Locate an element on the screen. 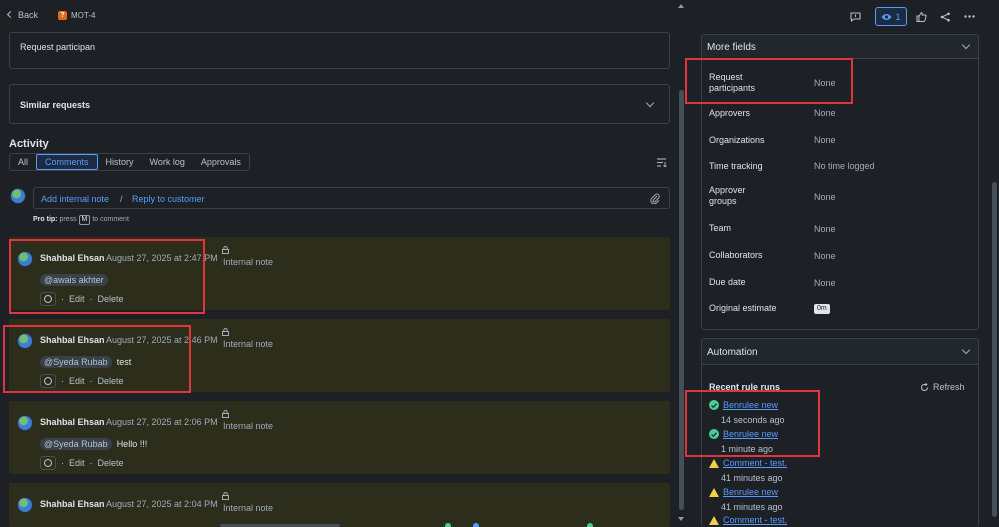  tab-history: History is located at coordinates (120, 162).